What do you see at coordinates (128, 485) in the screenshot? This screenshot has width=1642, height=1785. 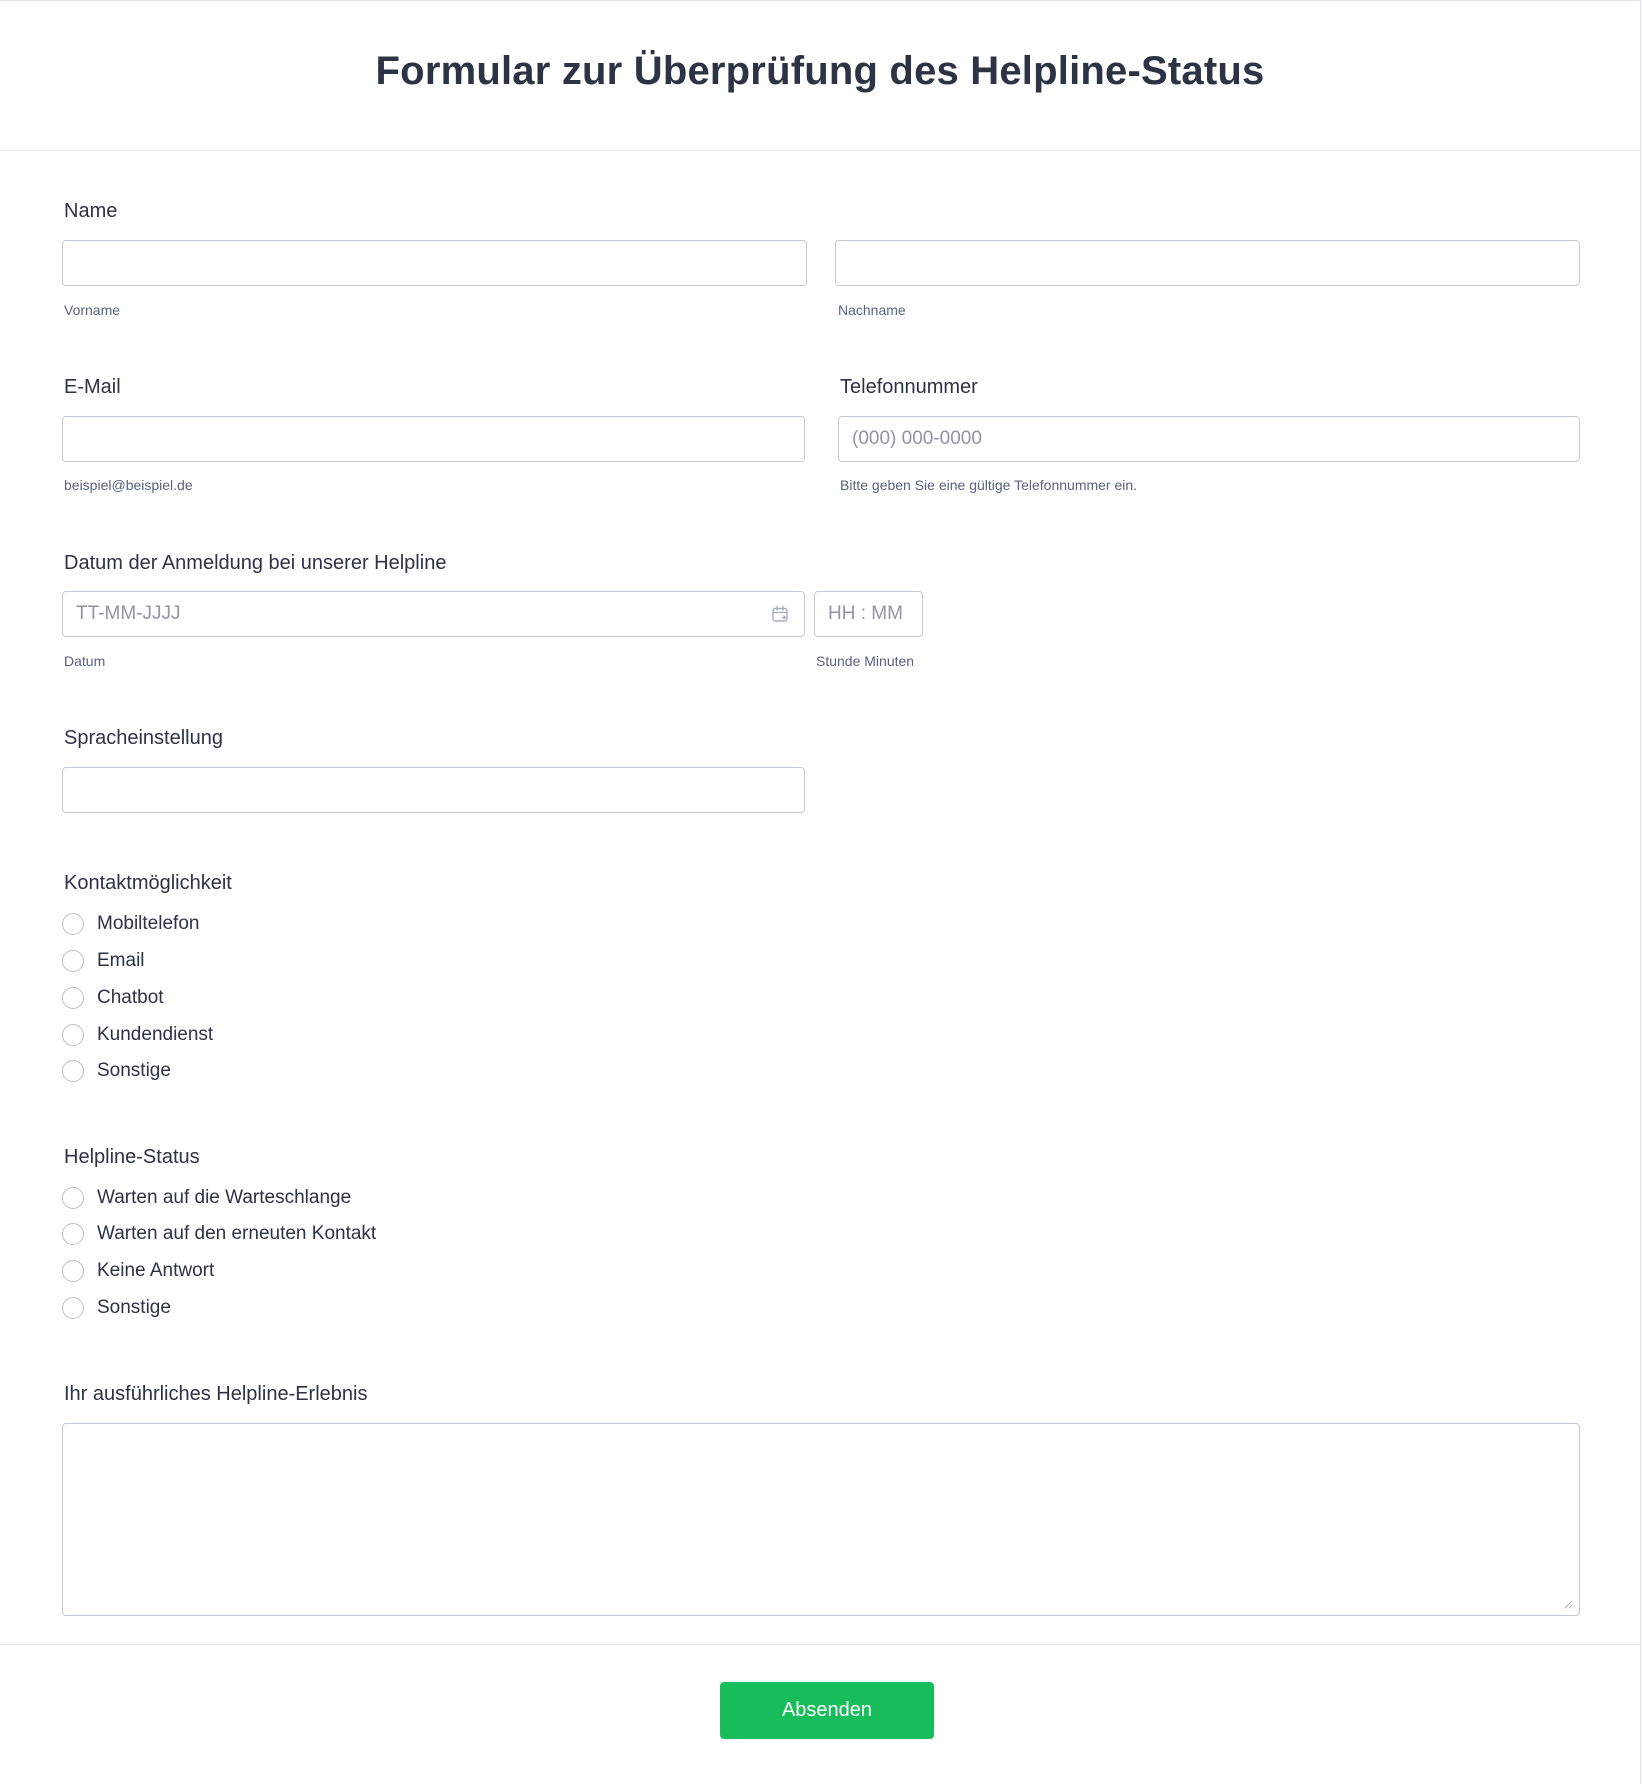 I see `email-sublabel: beispiel@beispiel.de` at bounding box center [128, 485].